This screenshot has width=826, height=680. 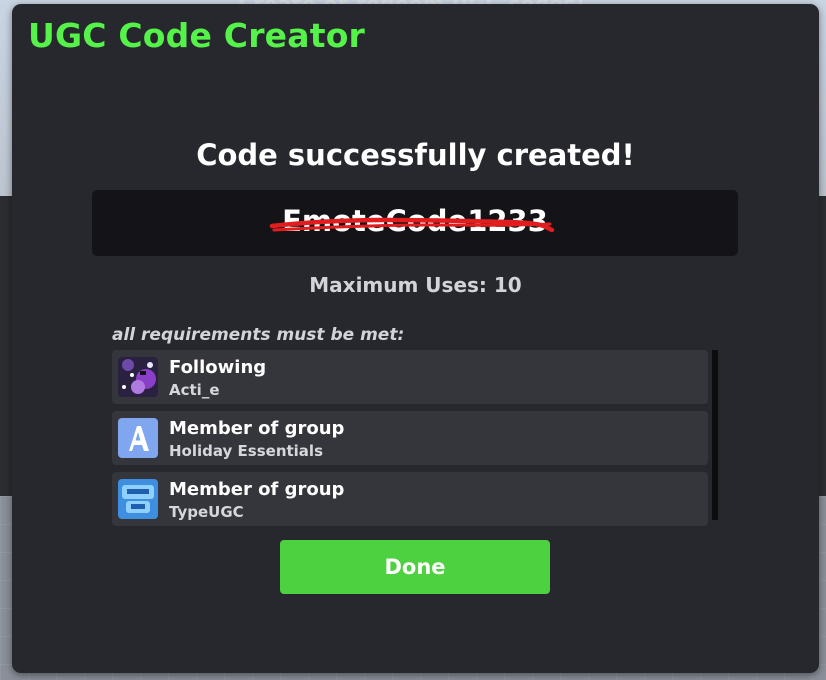 What do you see at coordinates (218, 367) in the screenshot?
I see `requirement-title: Following` at bounding box center [218, 367].